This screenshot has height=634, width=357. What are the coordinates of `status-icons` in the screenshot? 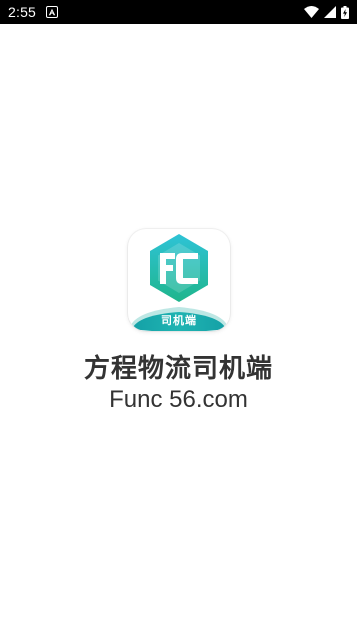 It's located at (326, 12).